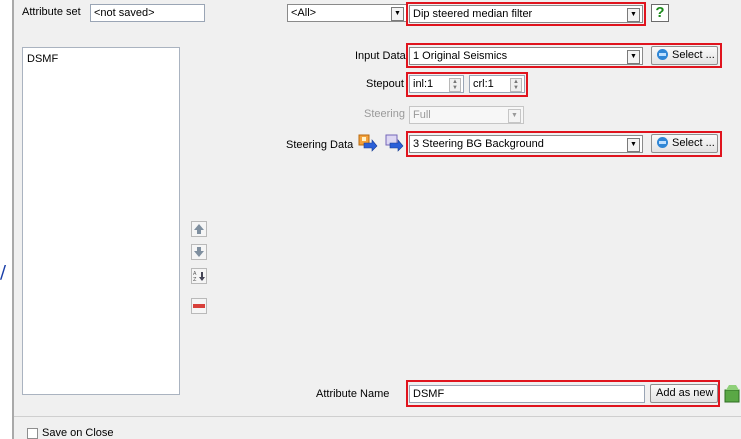 This screenshot has height=439, width=741. I want to click on steering-data-dropdown: 3 Steering BG Background ▼, so click(526, 144).